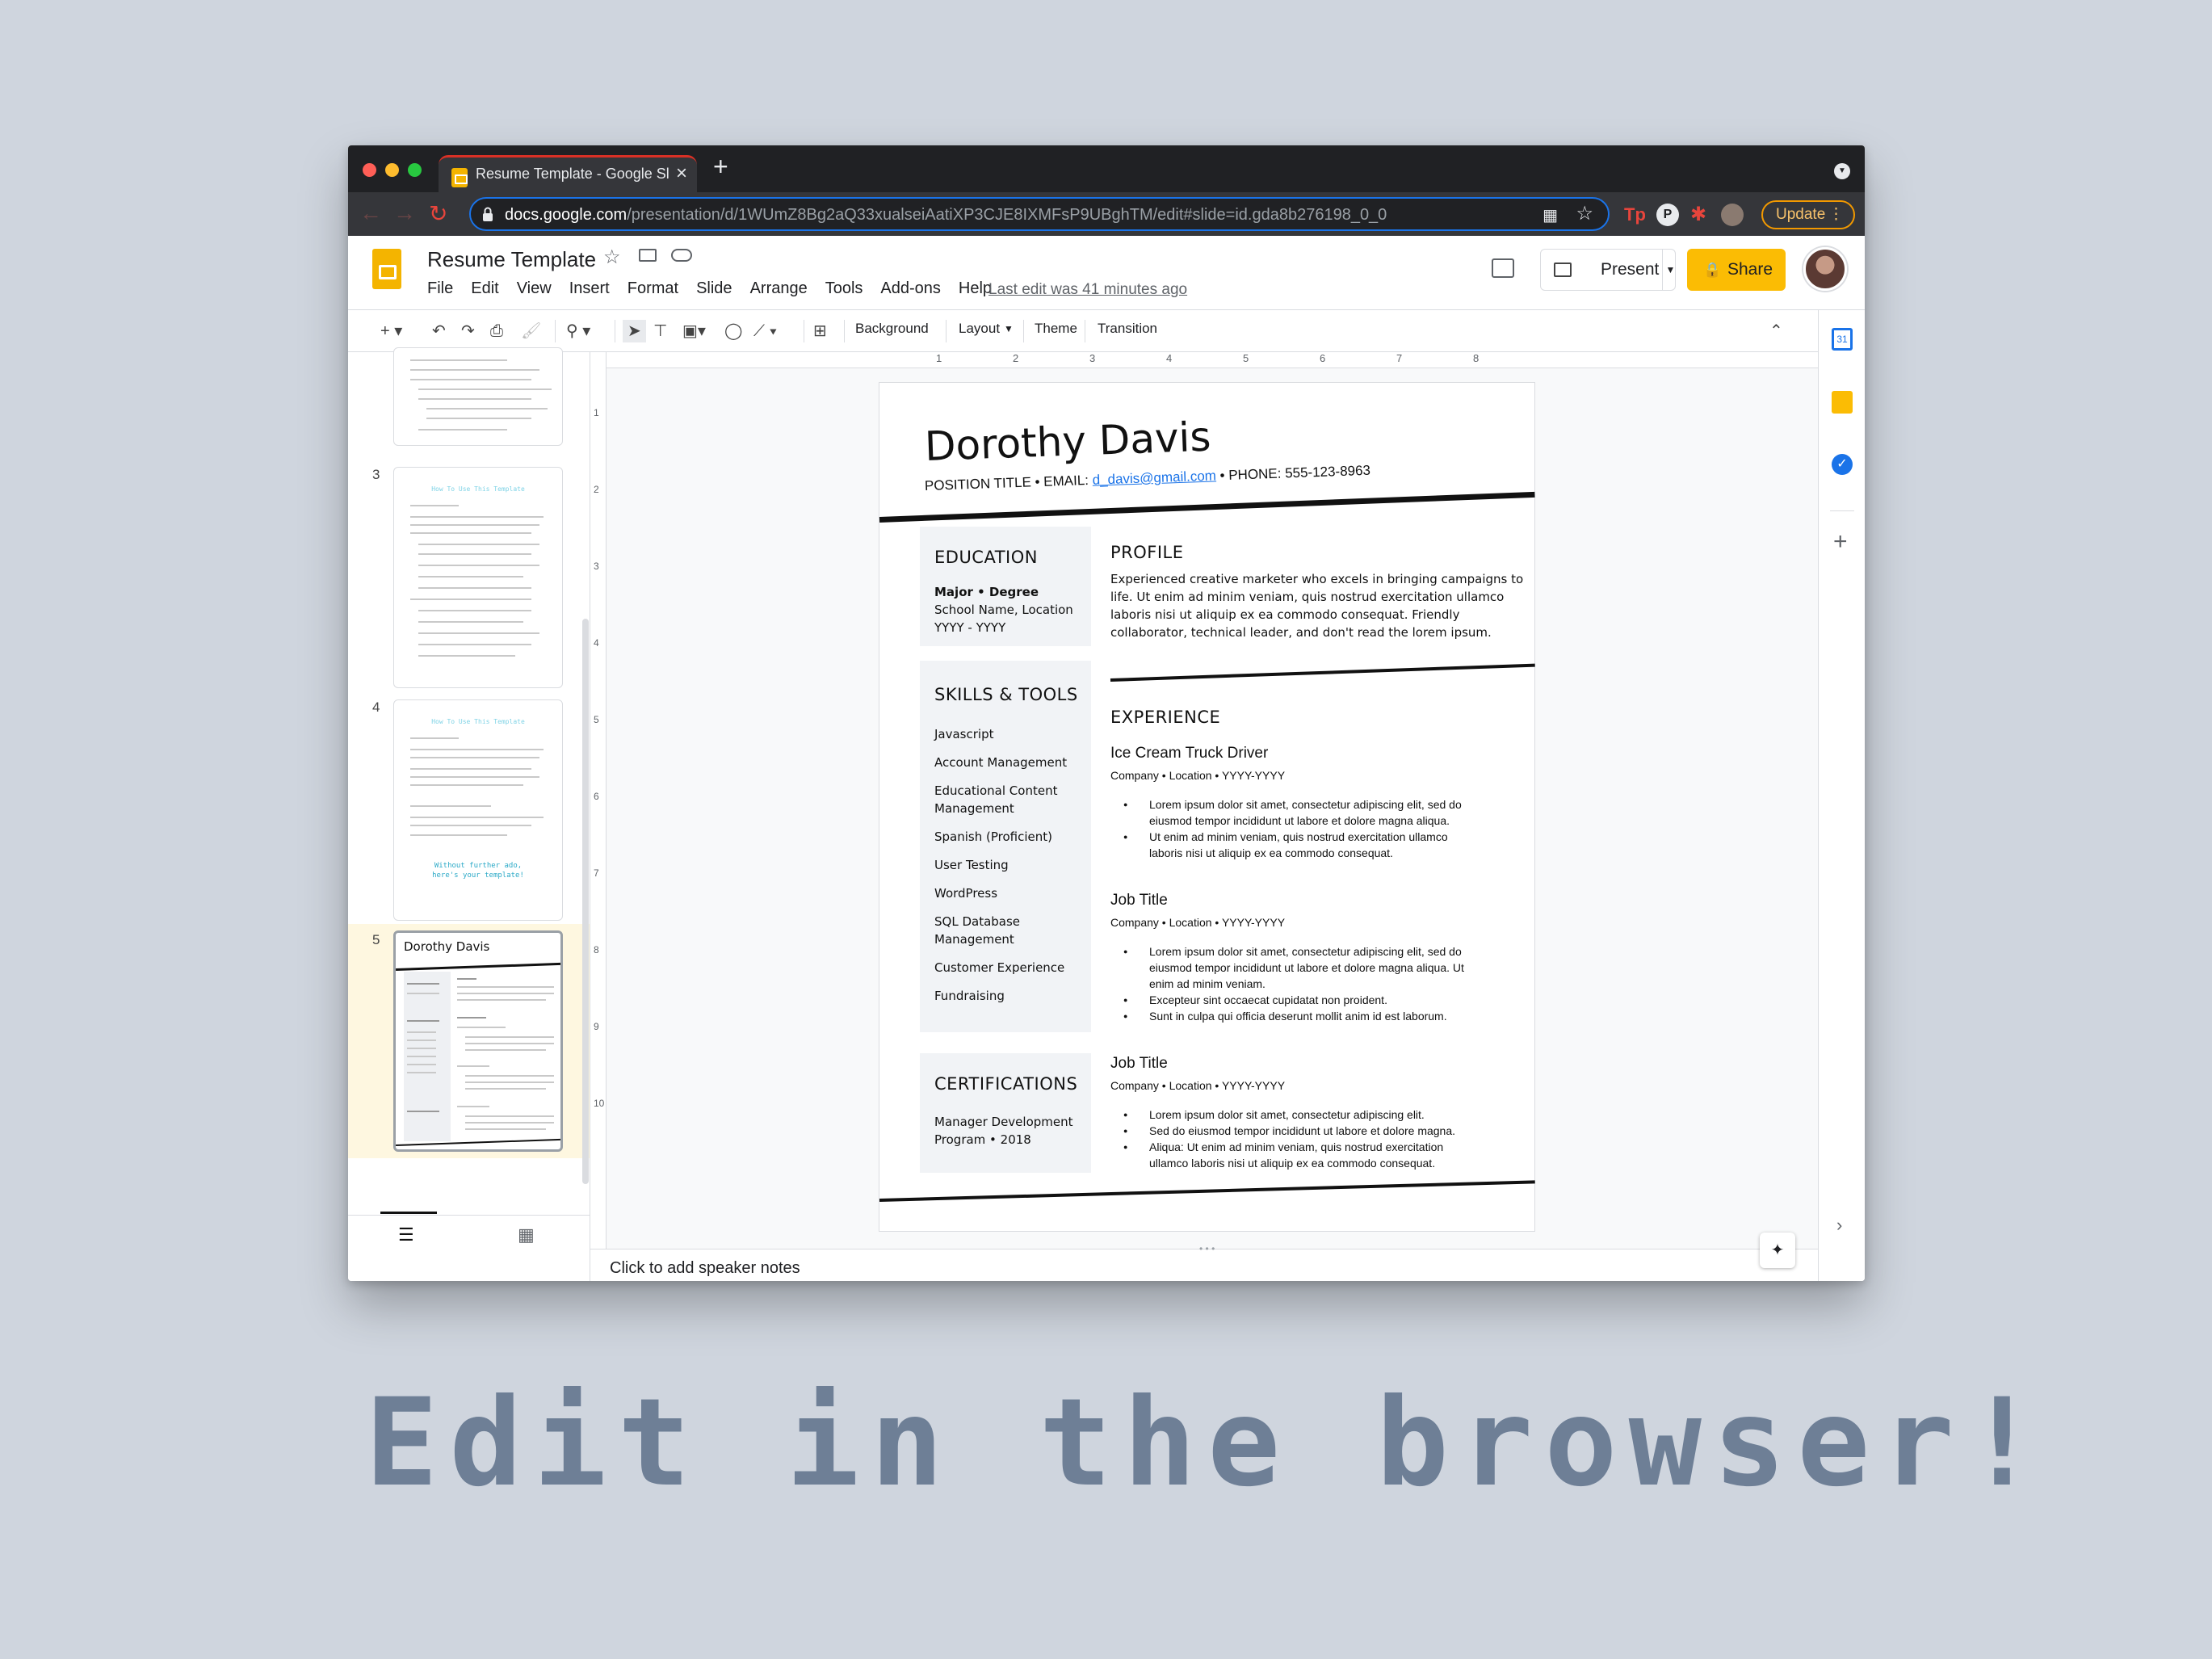 Image resolution: width=2212 pixels, height=1659 pixels. What do you see at coordinates (1713, 270) in the screenshot?
I see `lock-icon: 🔒` at bounding box center [1713, 270].